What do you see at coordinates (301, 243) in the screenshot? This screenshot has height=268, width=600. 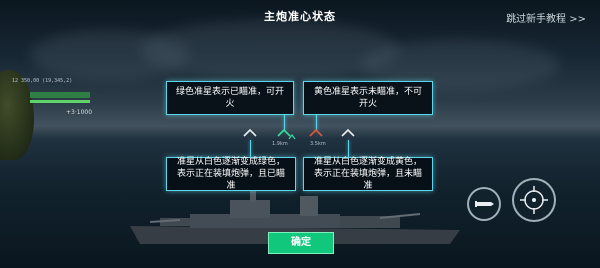 I see `confirm-button: 确定` at bounding box center [301, 243].